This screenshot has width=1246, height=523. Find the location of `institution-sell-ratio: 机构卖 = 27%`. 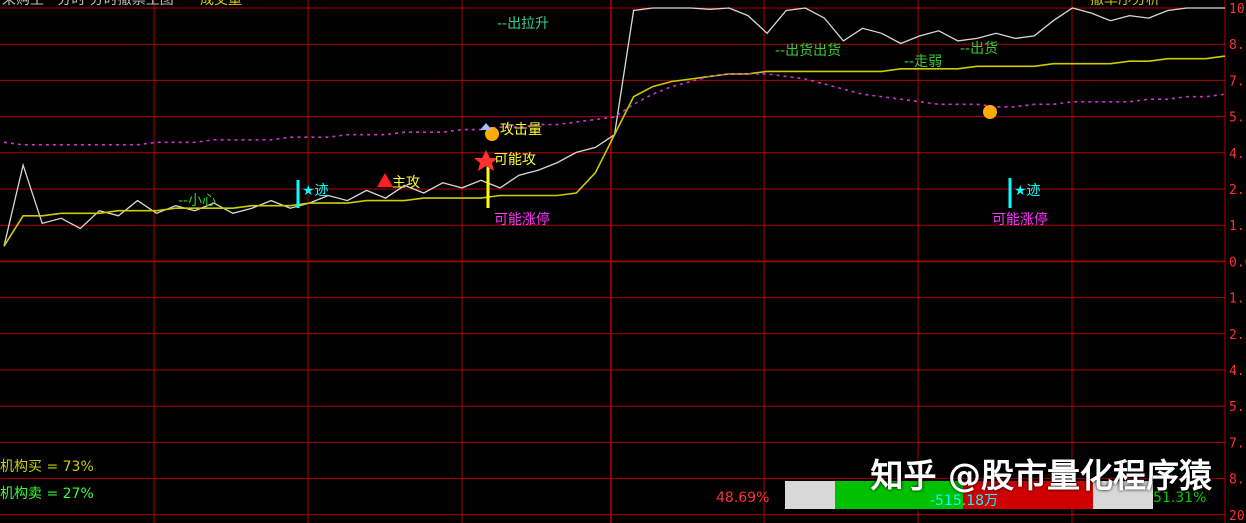

institution-sell-ratio: 机构卖 = 27% is located at coordinates (47, 494).